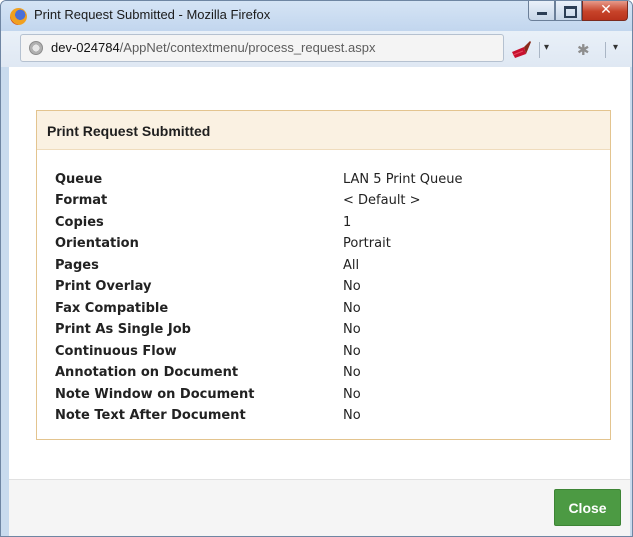  Describe the element at coordinates (112, 308) in the screenshot. I see `detail-label: Fax Compatible` at that location.